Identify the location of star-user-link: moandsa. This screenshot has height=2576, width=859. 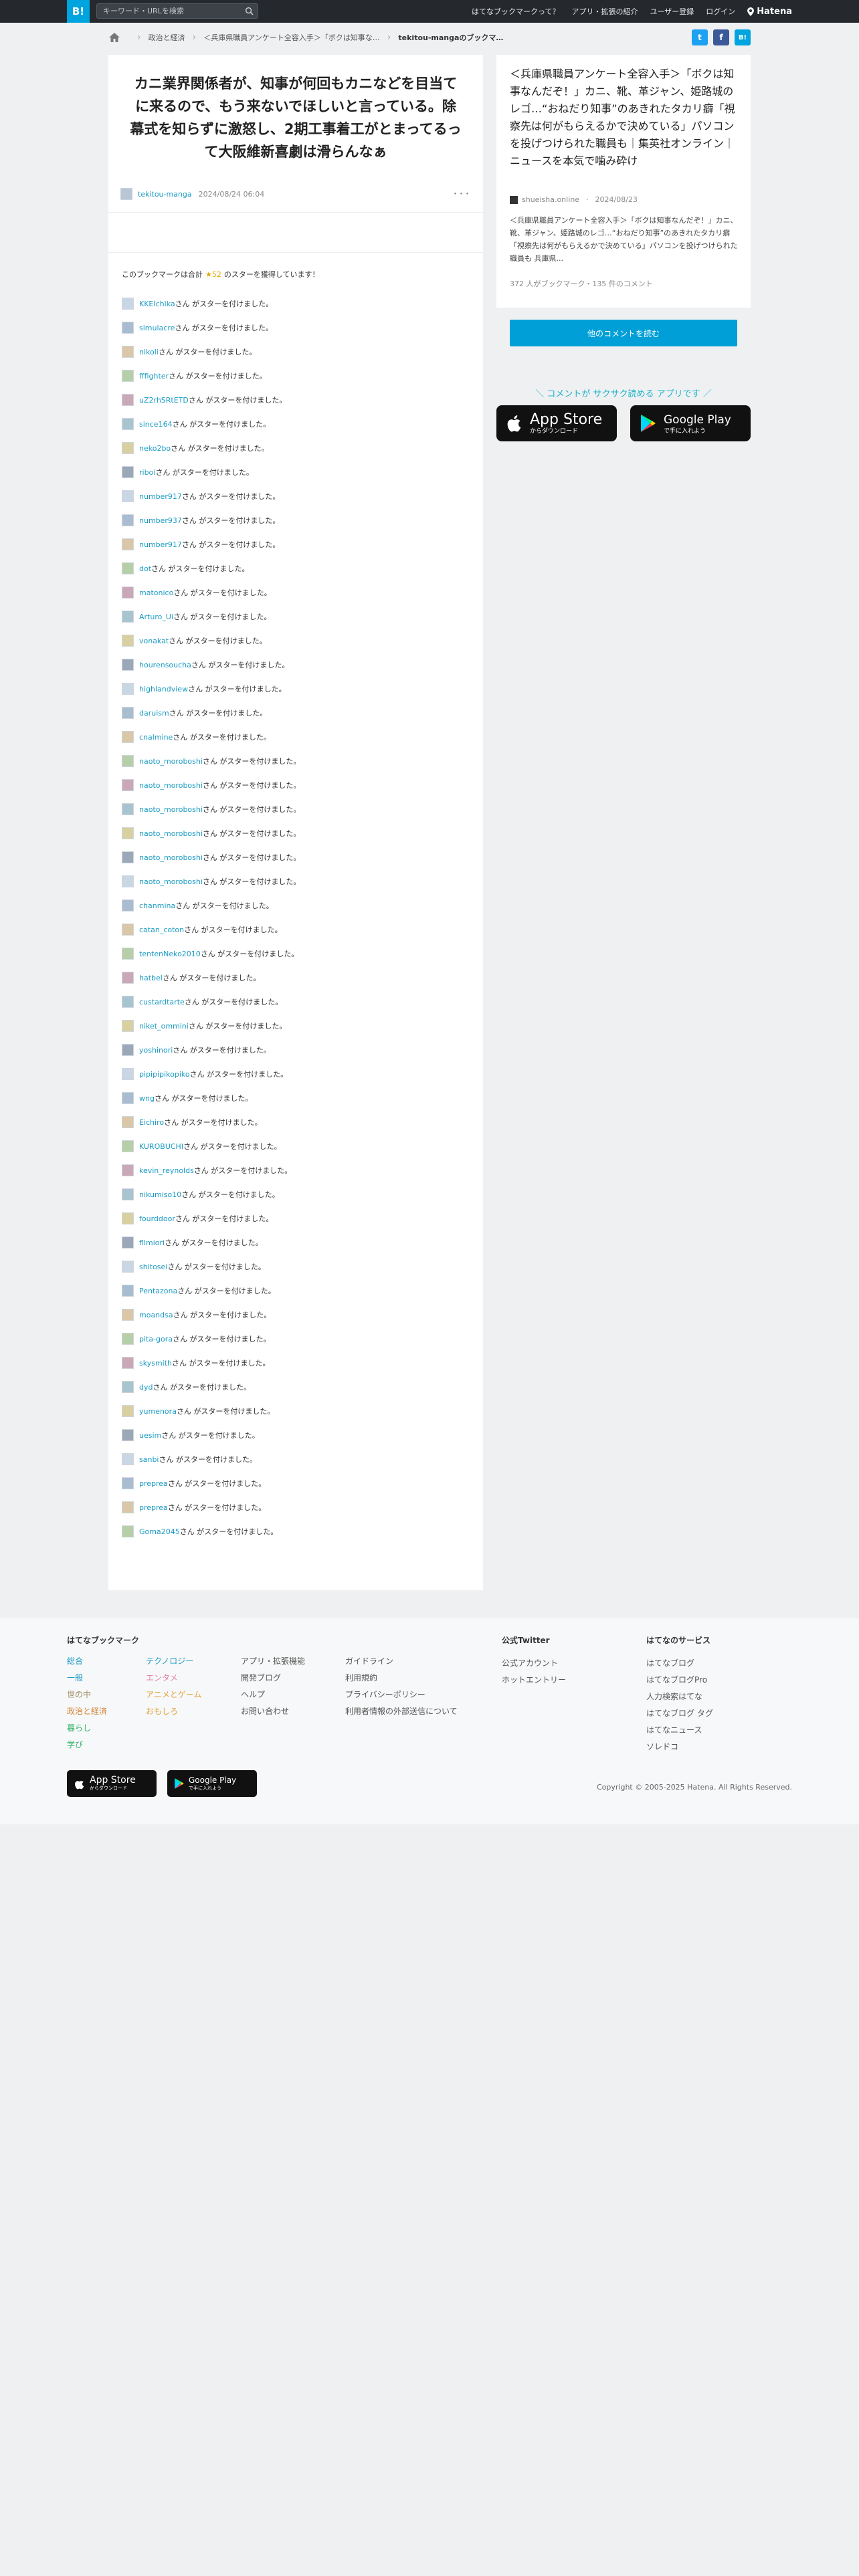
(156, 1315).